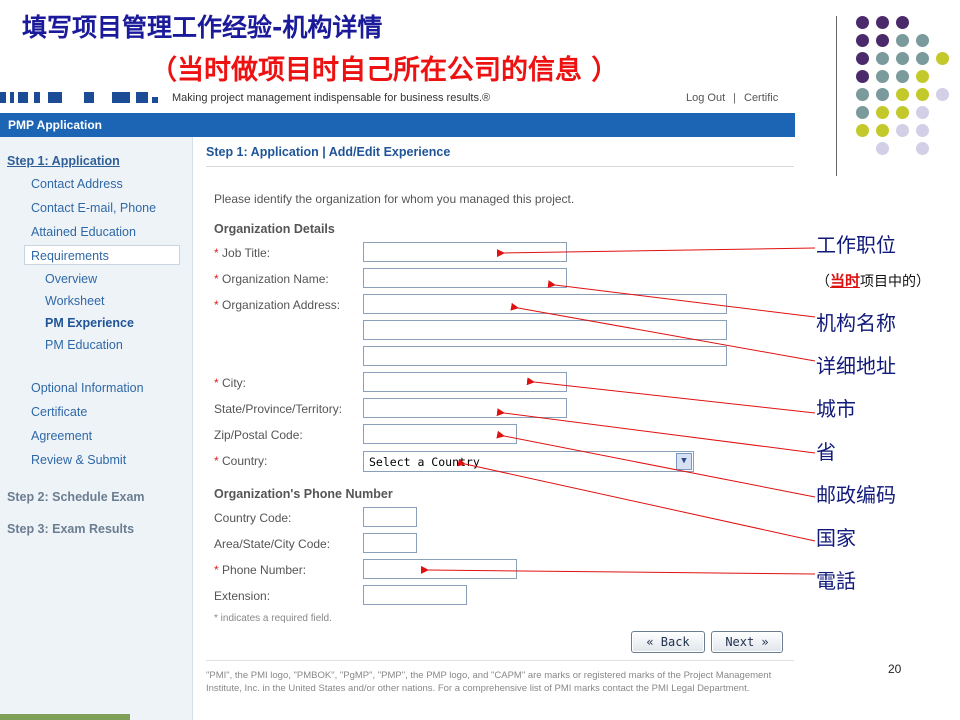  I want to click on annotation-phone: 電話, so click(836, 581).